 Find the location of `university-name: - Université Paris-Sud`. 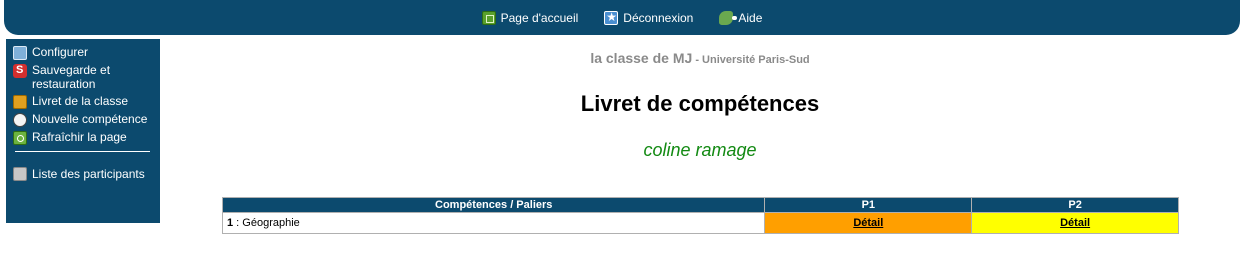

university-name: - Université Paris-Sud is located at coordinates (751, 60).